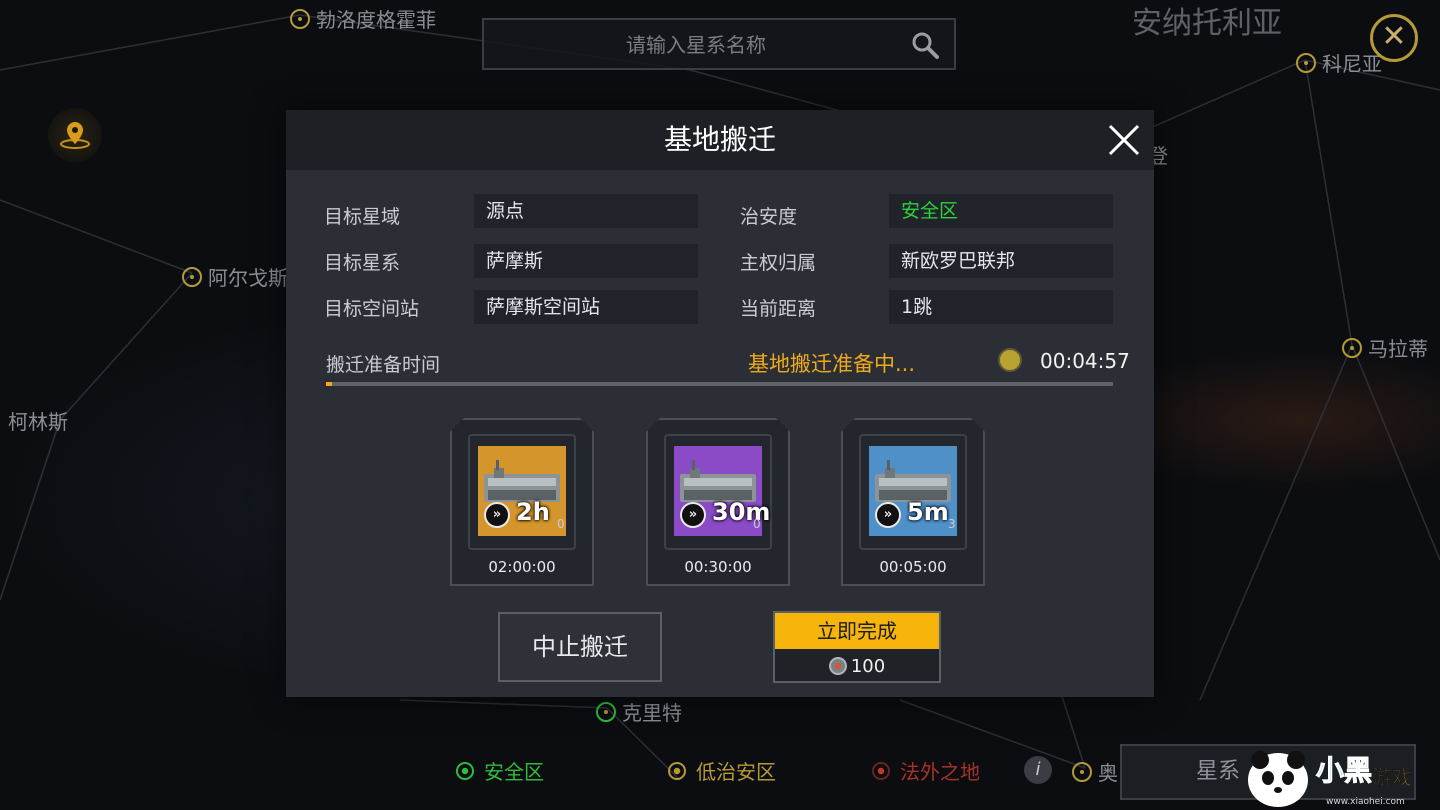 This screenshot has height=810, width=1440. Describe the element at coordinates (928, 512) in the screenshot. I see `speedup-duration-label: 5m` at that location.